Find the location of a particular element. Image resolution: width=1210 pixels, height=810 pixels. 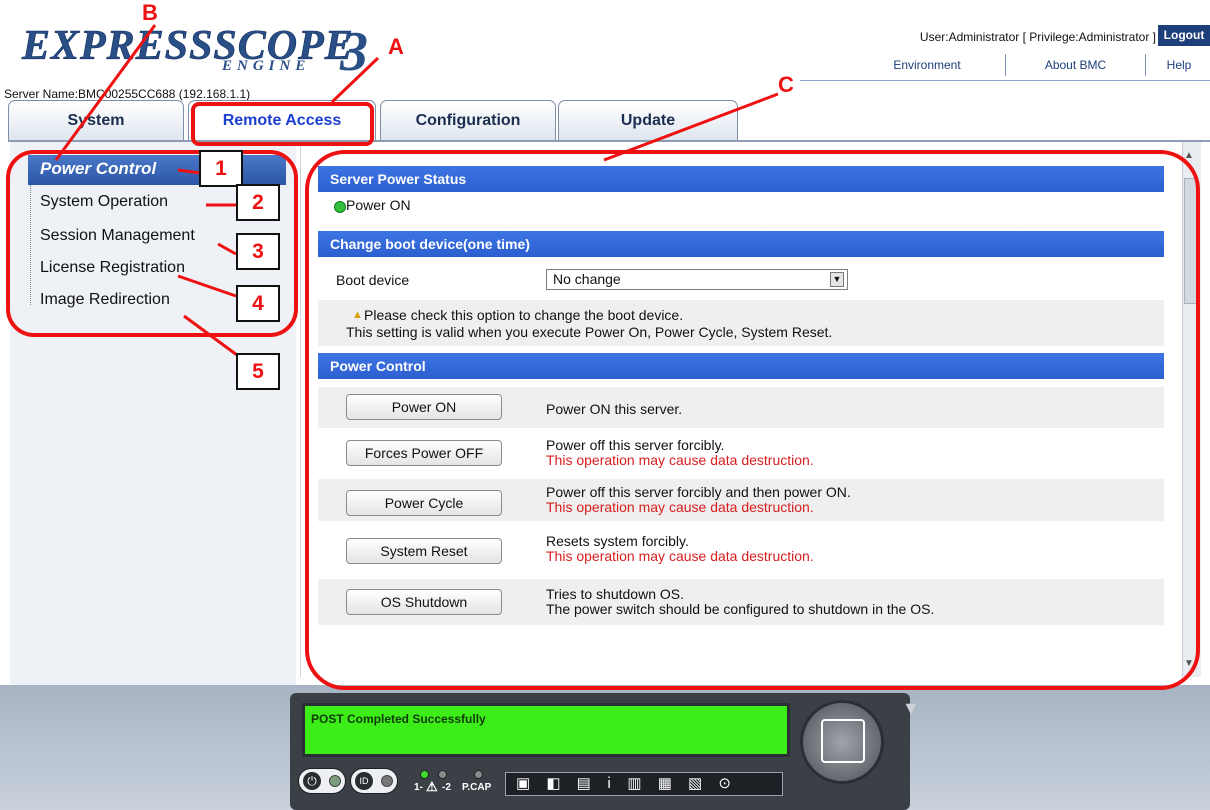

annotation-number-1: 1 is located at coordinates (221, 168).